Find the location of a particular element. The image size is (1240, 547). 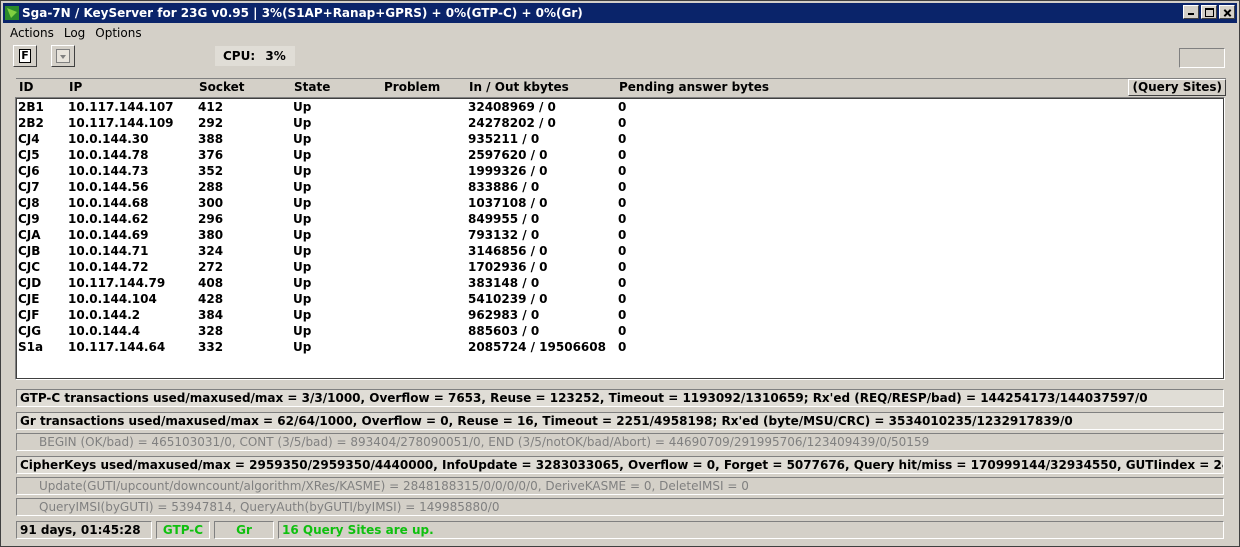

flag-tool-button: F is located at coordinates (25, 56).